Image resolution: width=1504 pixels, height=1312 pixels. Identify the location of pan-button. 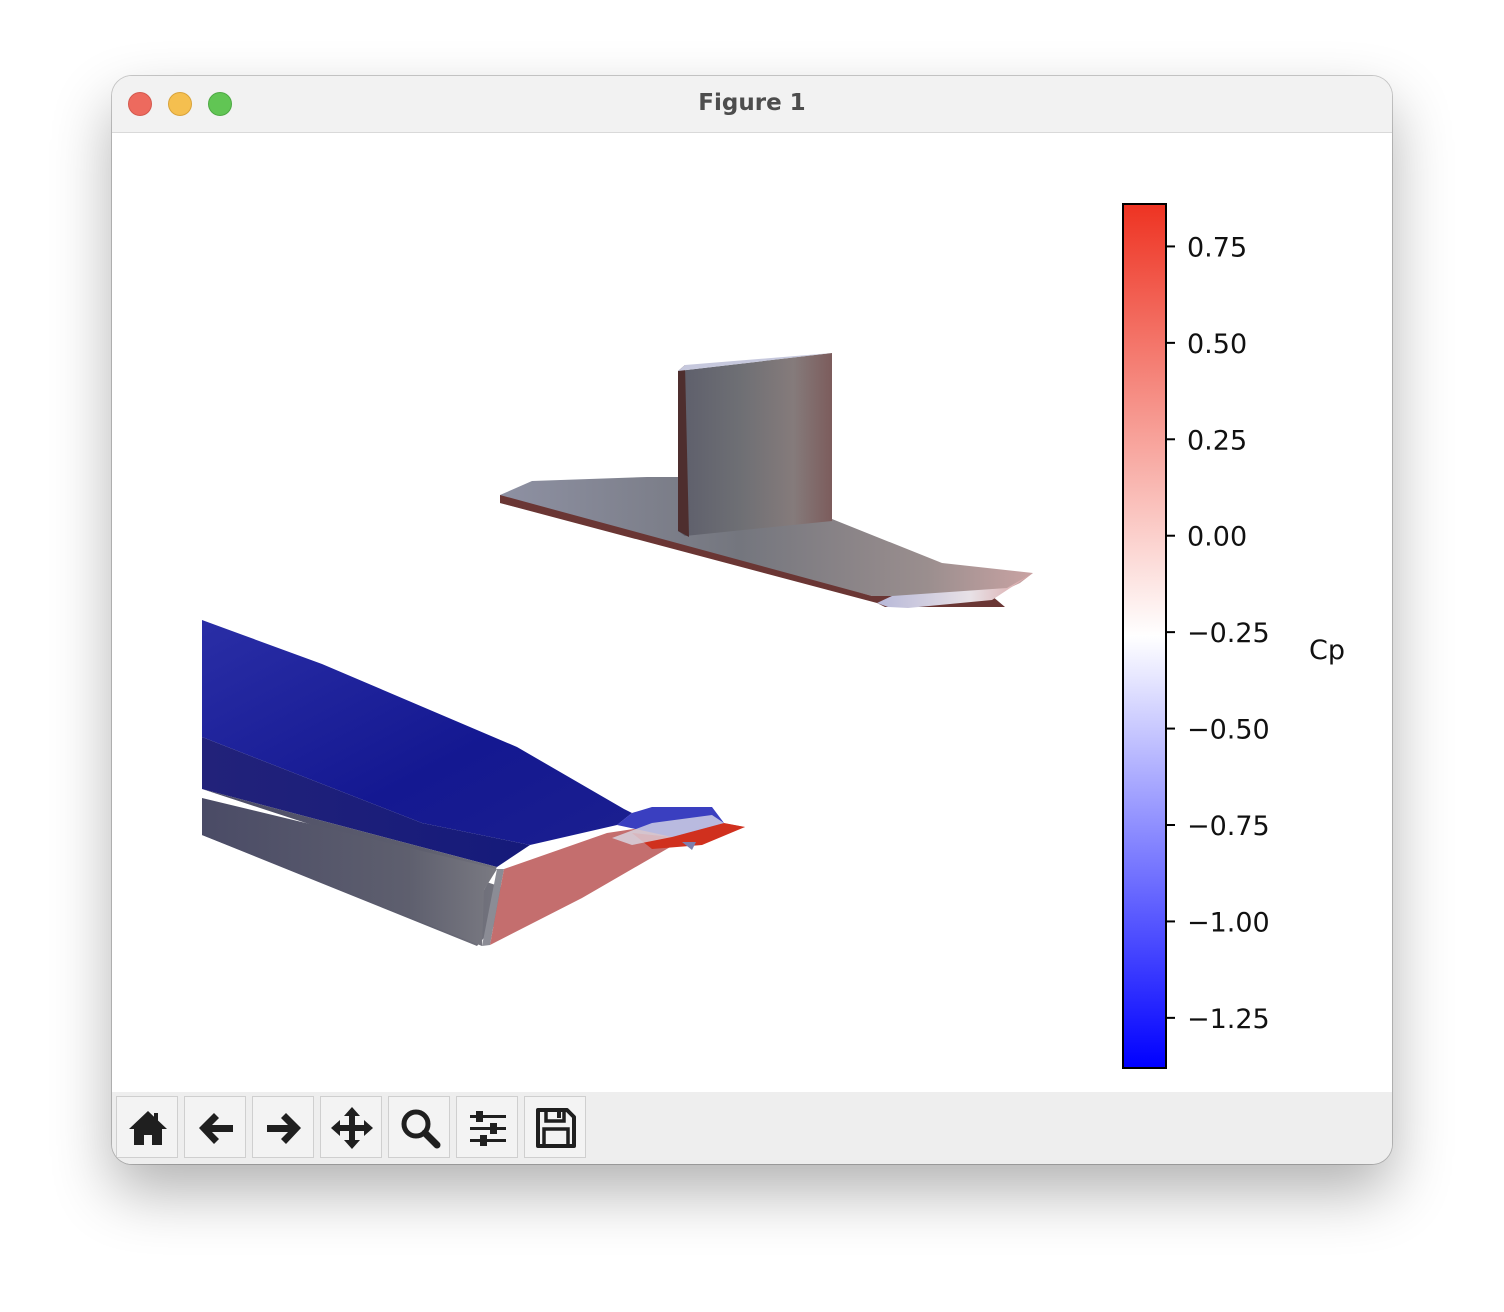
(351, 1127).